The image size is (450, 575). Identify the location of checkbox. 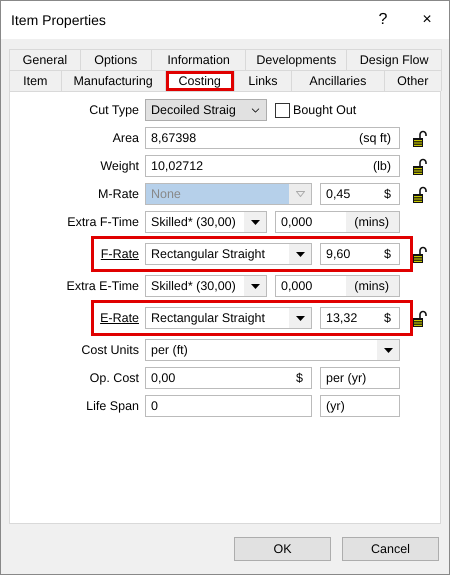
(282, 110).